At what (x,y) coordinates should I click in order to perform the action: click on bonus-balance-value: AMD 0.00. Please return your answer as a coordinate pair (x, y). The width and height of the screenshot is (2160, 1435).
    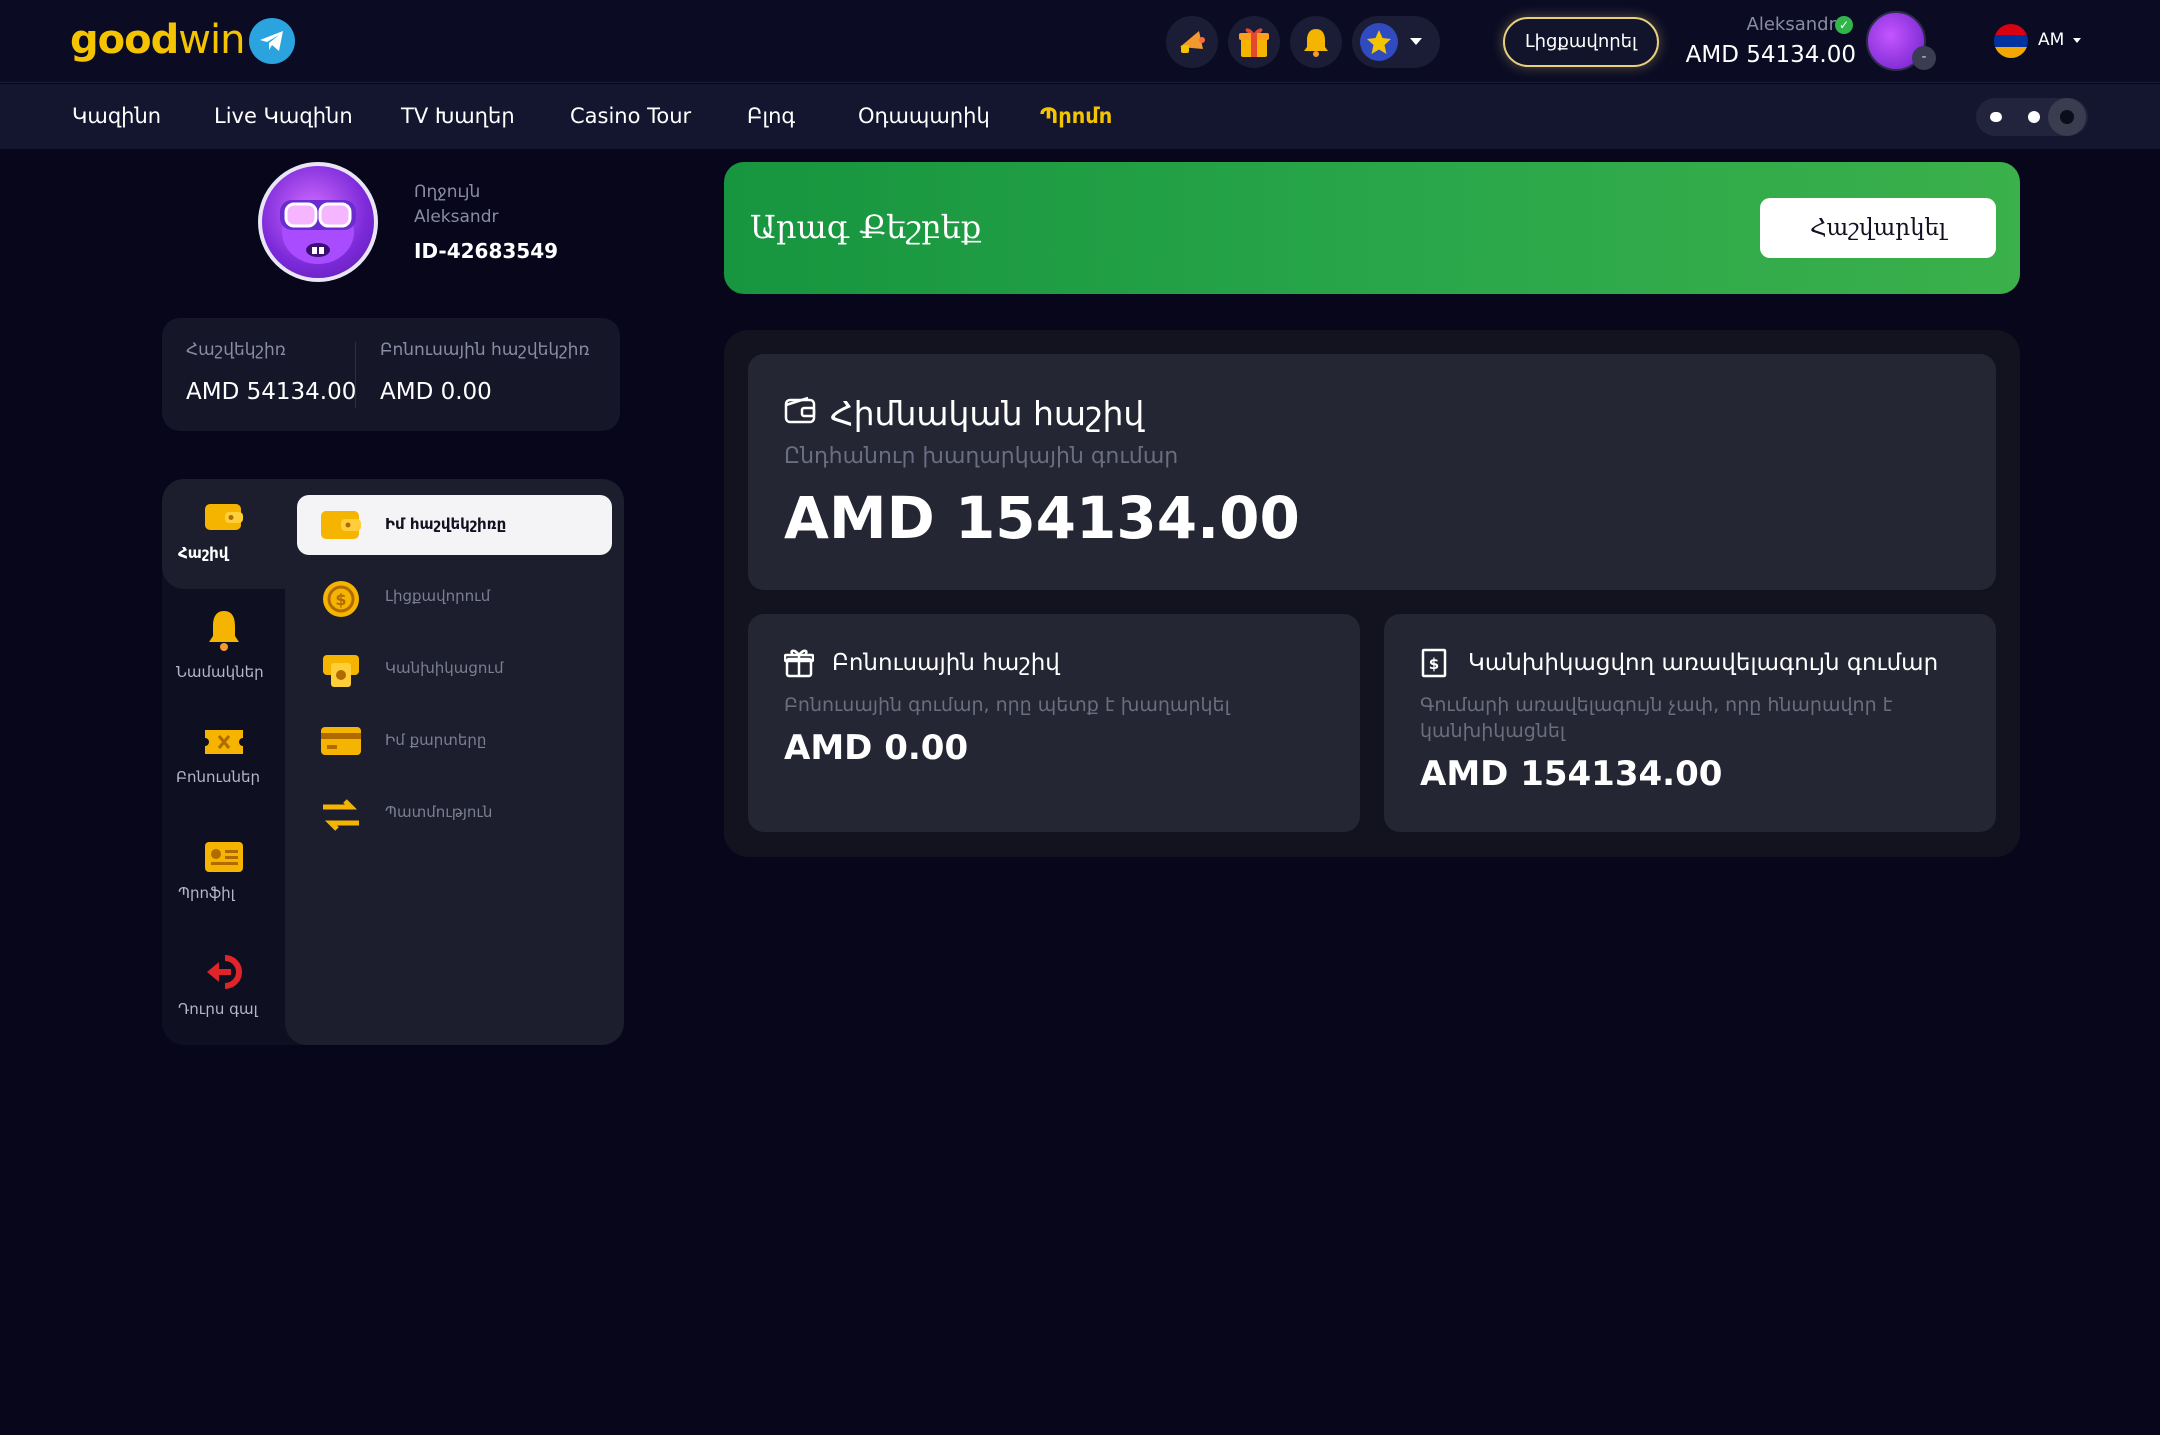
    Looking at the image, I should click on (436, 392).